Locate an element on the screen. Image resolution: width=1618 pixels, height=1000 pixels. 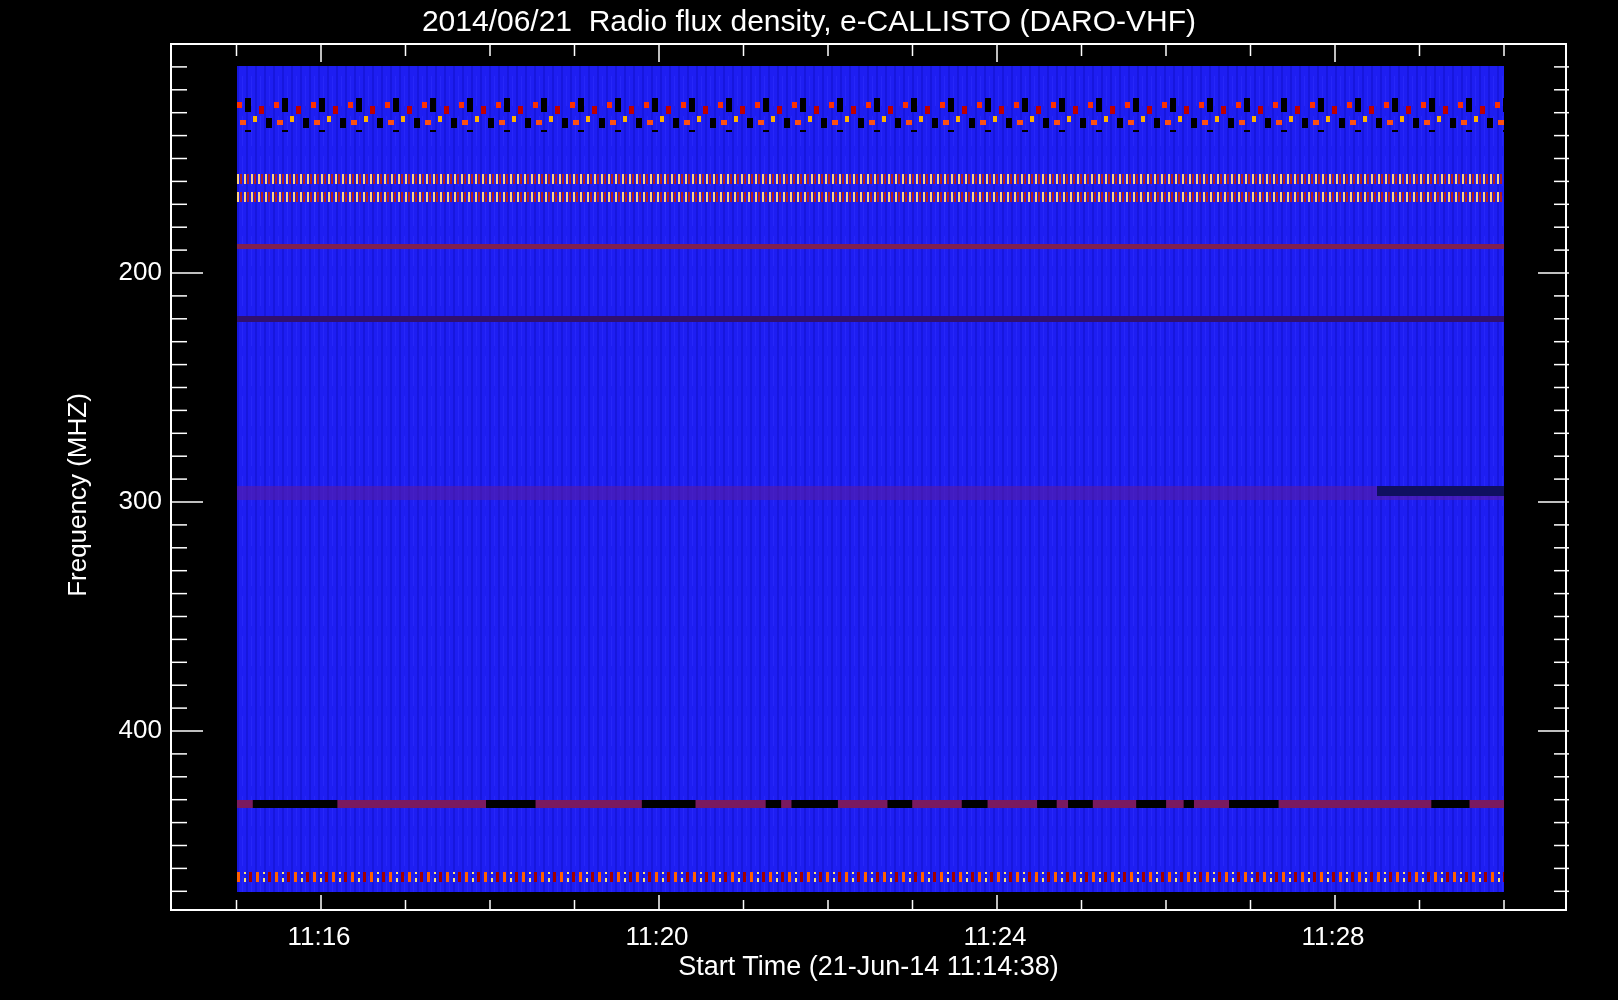
x-tick-label: 11:20 is located at coordinates (657, 936).